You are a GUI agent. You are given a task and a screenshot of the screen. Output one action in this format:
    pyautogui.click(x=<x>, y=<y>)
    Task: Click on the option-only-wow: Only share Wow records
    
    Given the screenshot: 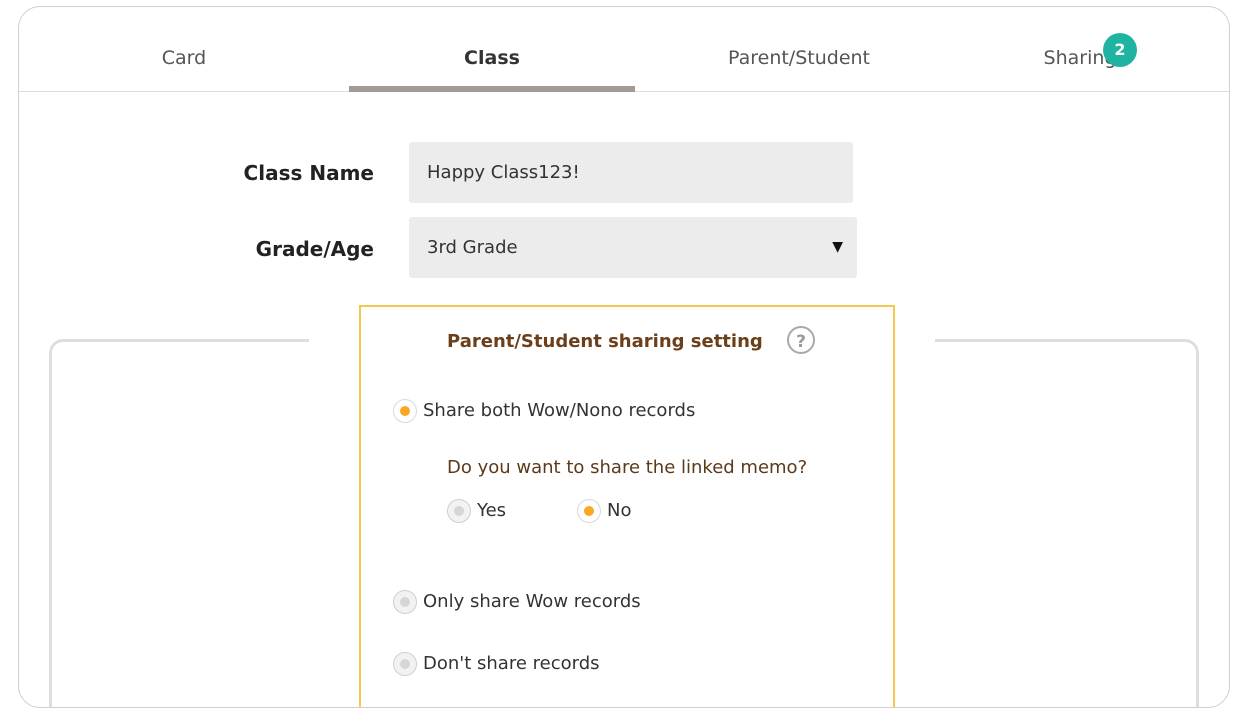 What is the action you would take?
    pyautogui.click(x=517, y=602)
    